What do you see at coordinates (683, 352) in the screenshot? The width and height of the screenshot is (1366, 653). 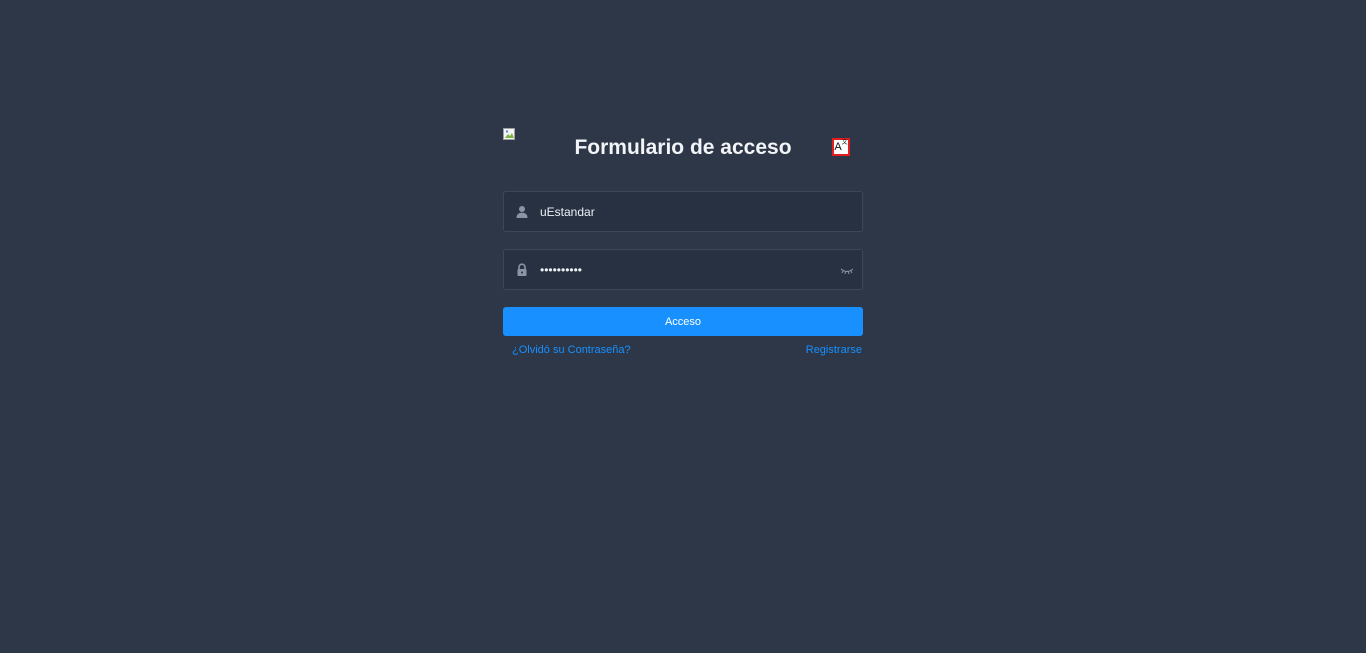 I see `form-links: ¿Olvidó su Contraseña? Registrarse` at bounding box center [683, 352].